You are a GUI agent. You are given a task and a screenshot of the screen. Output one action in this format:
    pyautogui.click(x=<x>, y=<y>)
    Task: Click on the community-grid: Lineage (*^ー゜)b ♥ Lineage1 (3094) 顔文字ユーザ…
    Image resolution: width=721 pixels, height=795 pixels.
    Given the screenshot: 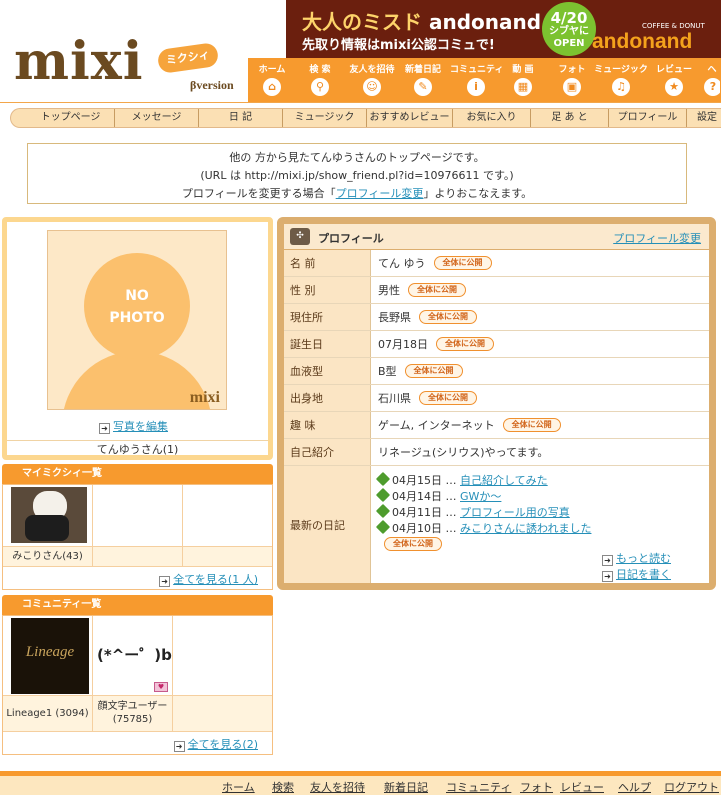 What is the action you would take?
    pyautogui.click(x=137, y=685)
    